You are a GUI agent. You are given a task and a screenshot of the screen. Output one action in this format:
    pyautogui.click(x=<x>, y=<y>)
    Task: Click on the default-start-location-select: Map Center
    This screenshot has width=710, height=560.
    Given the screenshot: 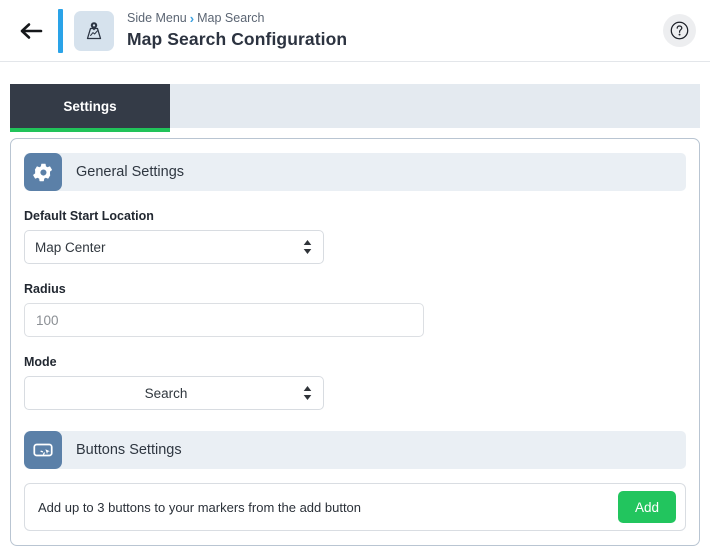 What is the action you would take?
    pyautogui.click(x=174, y=247)
    